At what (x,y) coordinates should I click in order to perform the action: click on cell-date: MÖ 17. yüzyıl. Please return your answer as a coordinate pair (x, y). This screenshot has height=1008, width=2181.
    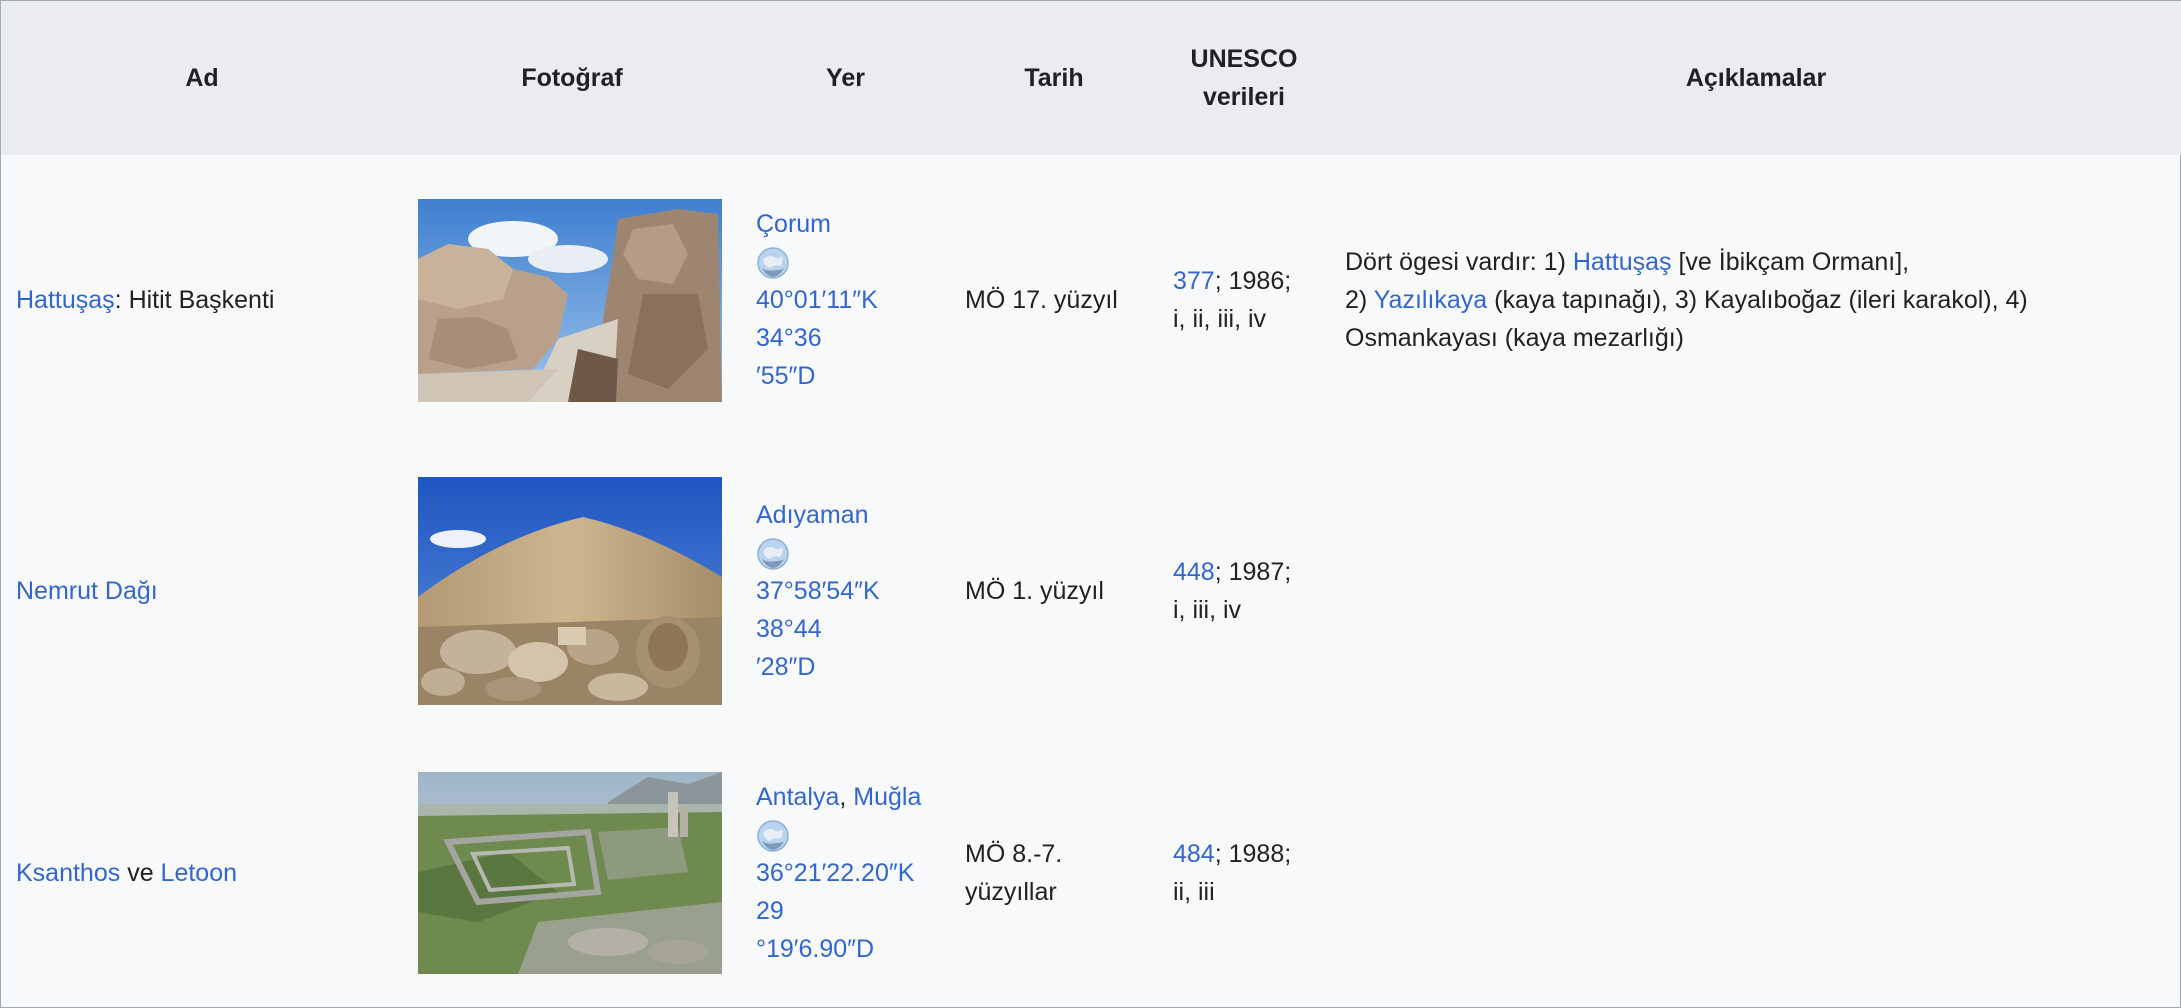
    Looking at the image, I should click on (1041, 300).